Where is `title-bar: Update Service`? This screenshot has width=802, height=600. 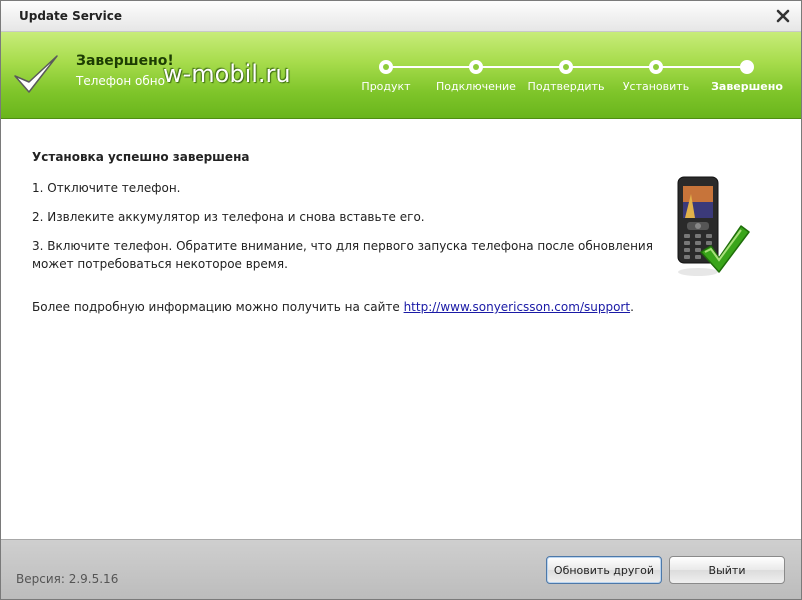 title-bar: Update Service is located at coordinates (401, 16).